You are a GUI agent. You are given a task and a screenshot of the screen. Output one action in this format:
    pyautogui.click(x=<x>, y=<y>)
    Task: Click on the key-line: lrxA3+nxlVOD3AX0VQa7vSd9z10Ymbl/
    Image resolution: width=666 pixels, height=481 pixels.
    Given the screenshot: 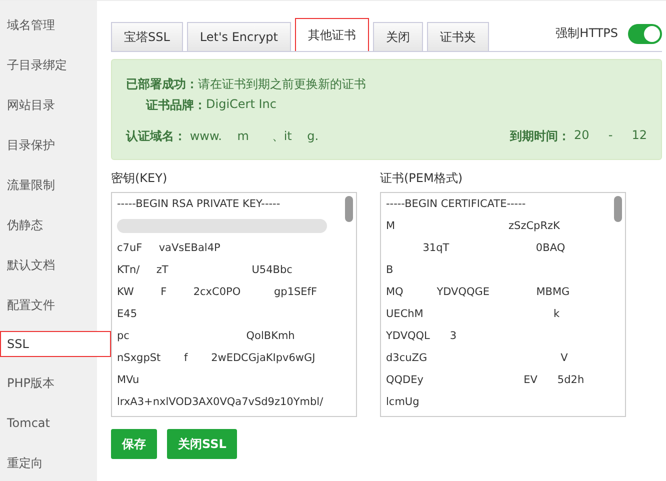 What is the action you would take?
    pyautogui.click(x=220, y=402)
    